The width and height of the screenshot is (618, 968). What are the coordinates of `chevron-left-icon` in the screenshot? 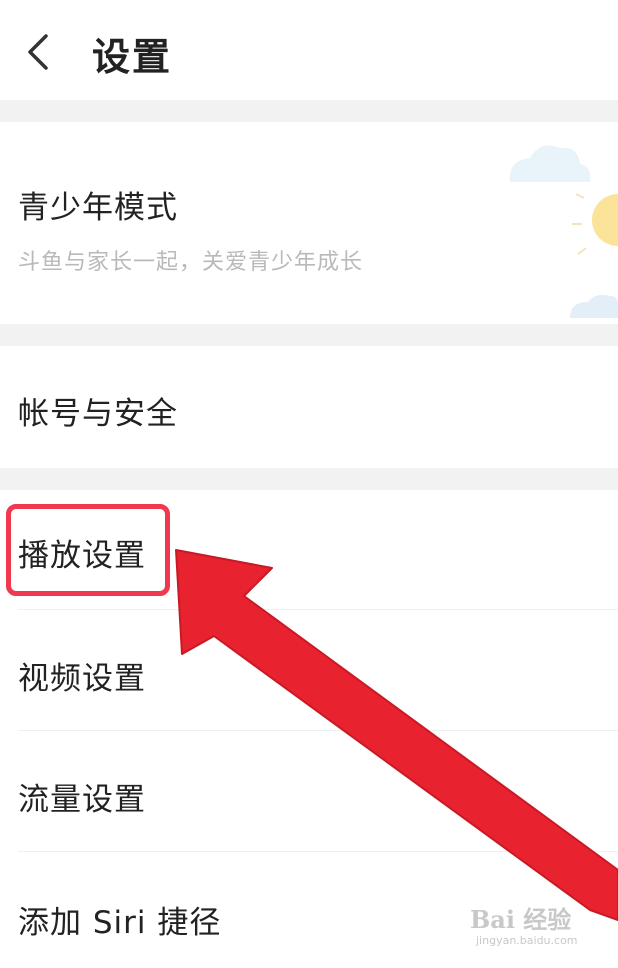 It's located at (38, 52).